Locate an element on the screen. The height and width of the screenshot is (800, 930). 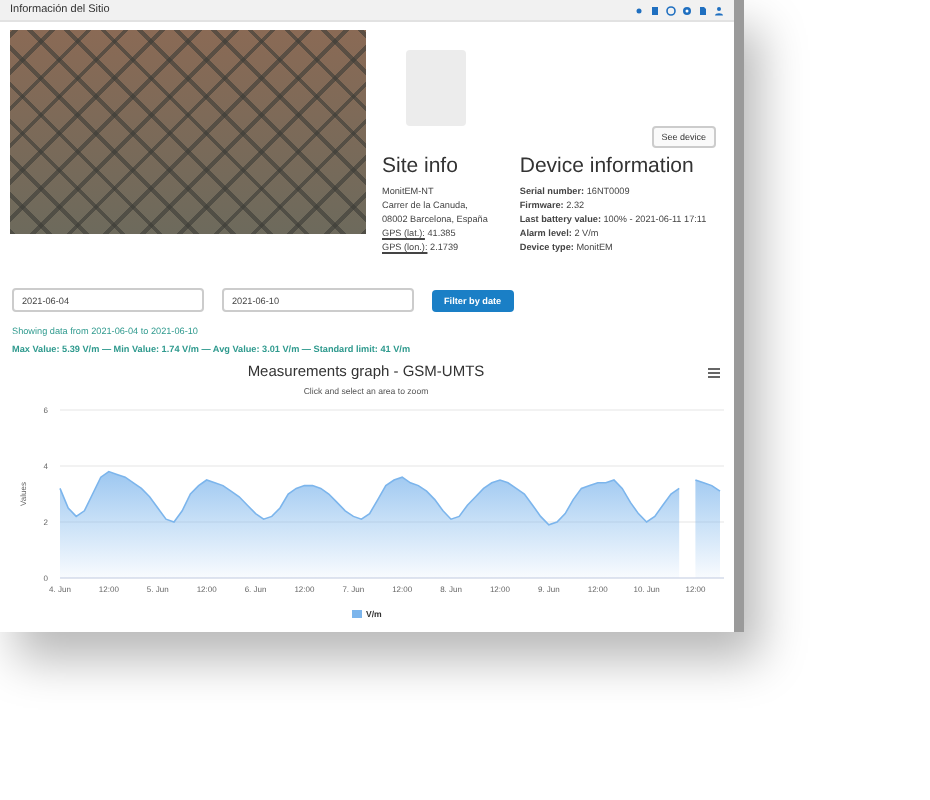
site-info-heading: Site info is located at coordinates (421, 166).